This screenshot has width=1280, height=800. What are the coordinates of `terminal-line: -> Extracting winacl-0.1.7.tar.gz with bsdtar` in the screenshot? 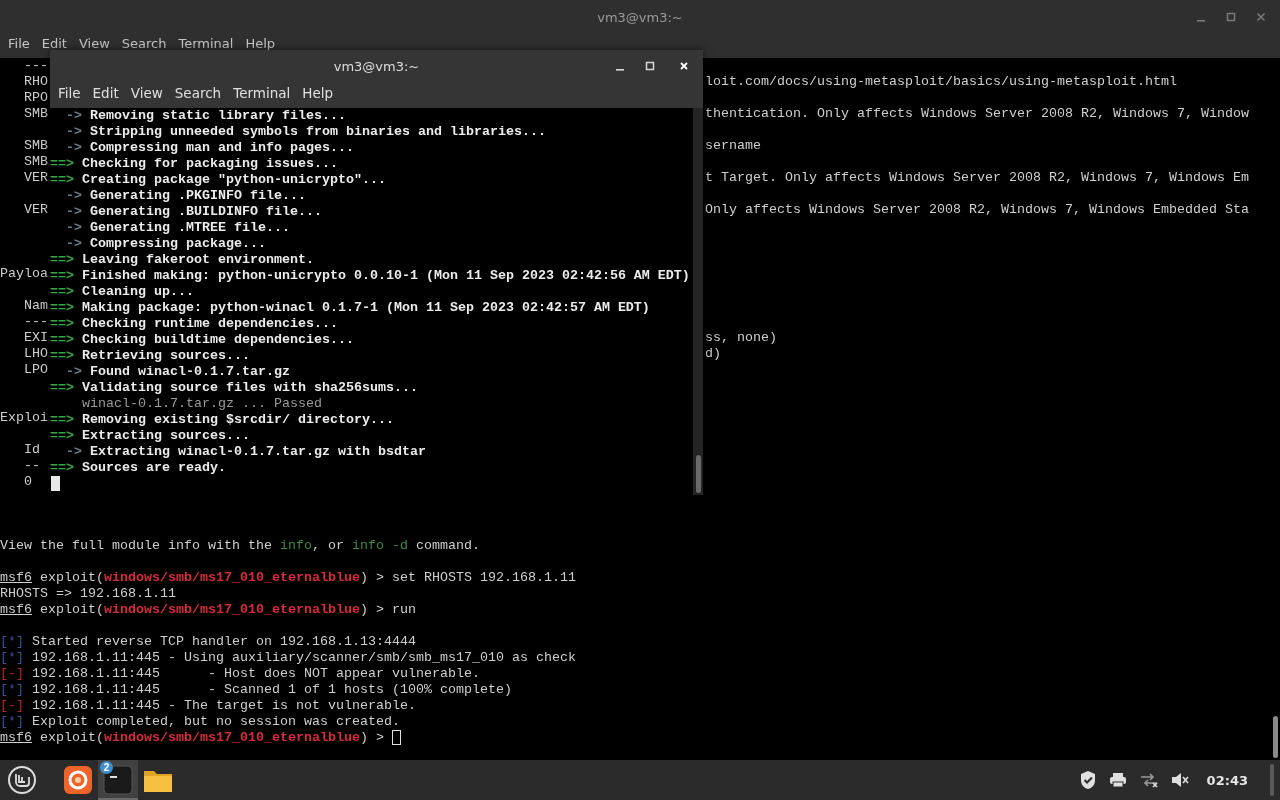 It's located at (245, 452).